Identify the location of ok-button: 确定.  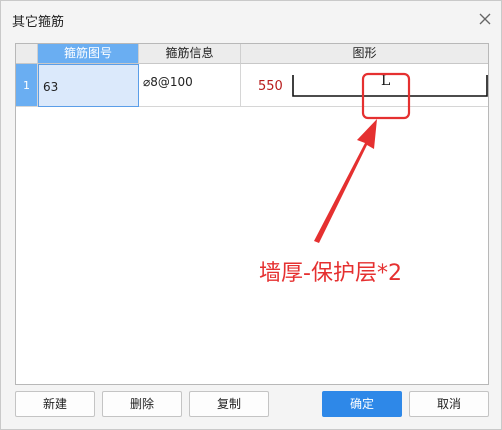
(362, 404).